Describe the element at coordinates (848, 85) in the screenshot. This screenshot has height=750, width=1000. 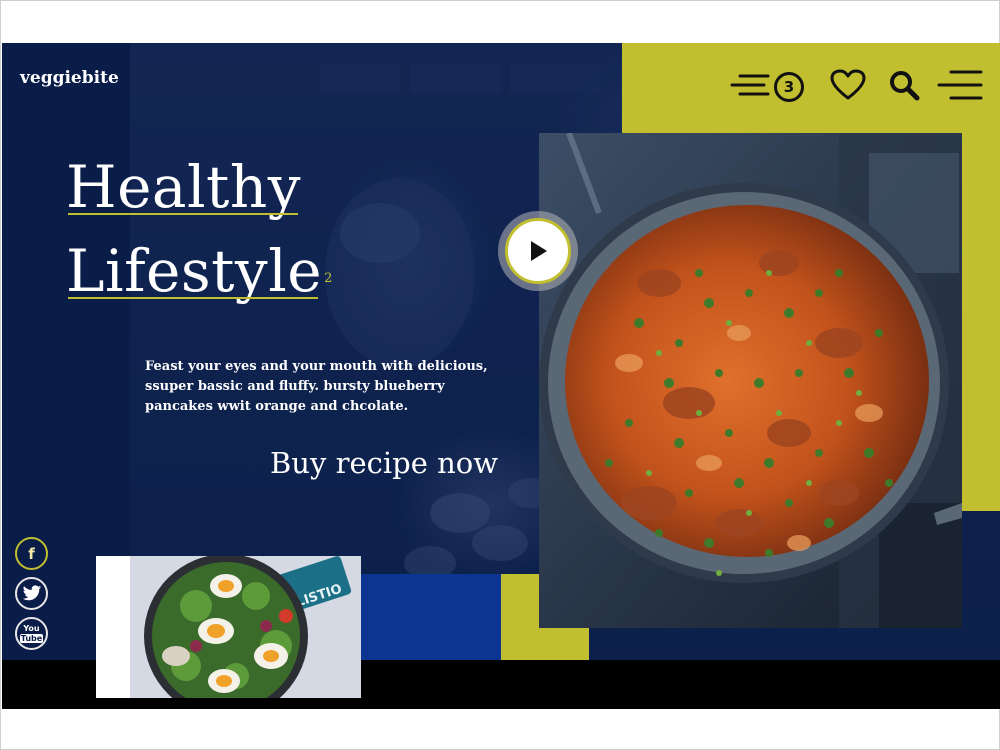
I see `heart-icon` at that location.